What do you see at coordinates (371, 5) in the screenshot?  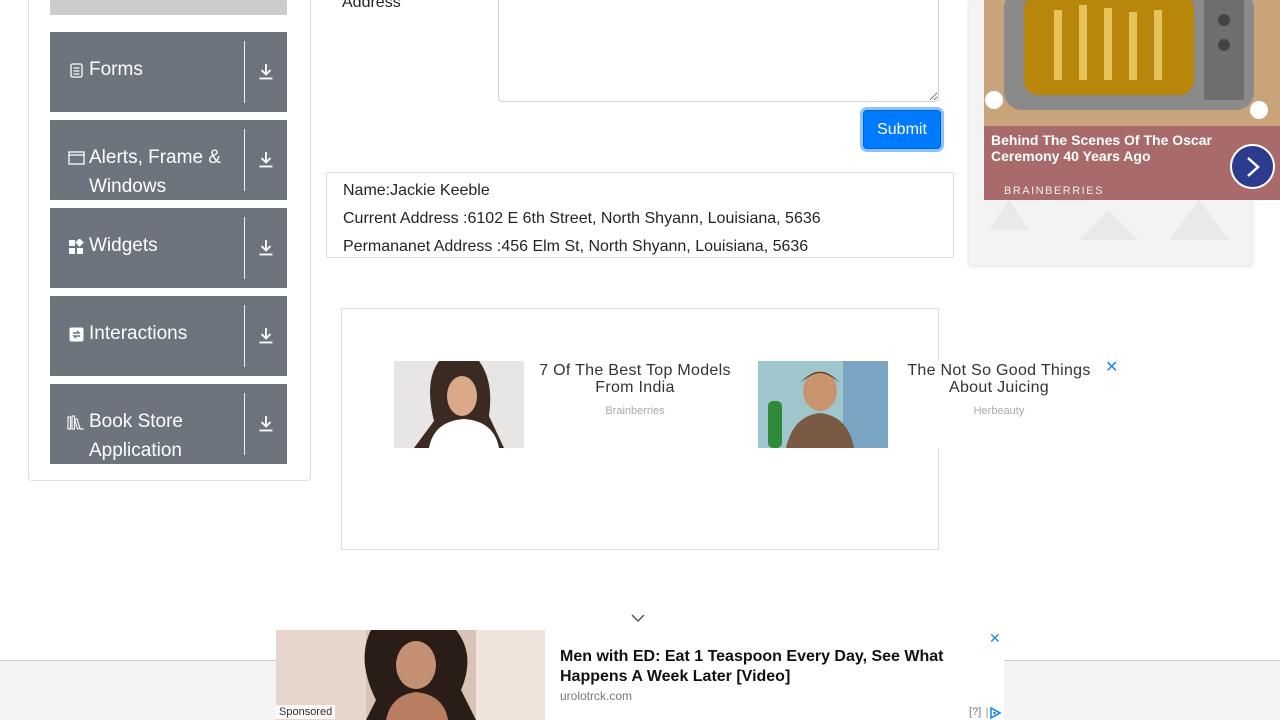 I see `permanent-address-label: Address` at bounding box center [371, 5].